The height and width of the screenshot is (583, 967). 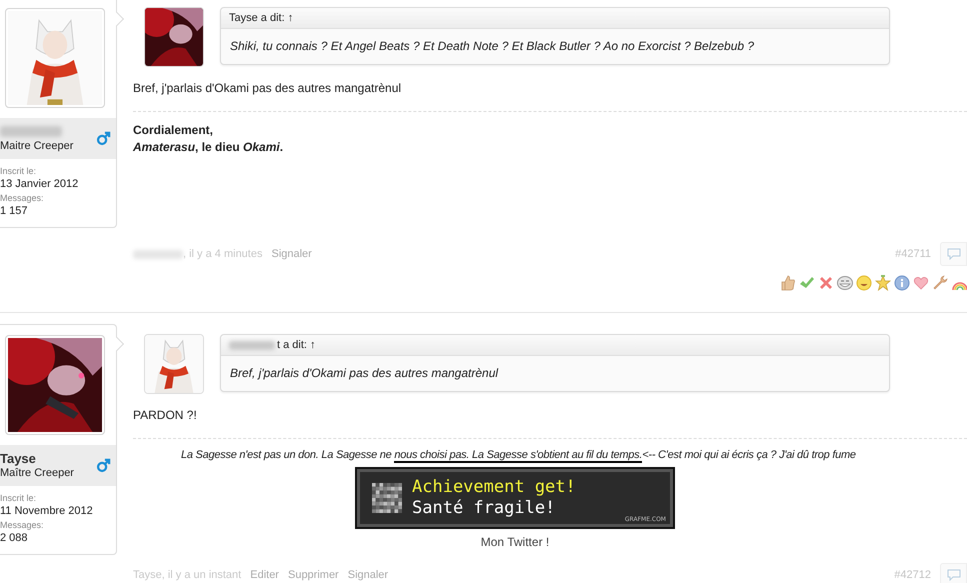 I want to click on joined-date: 11 Novembre 2012, so click(x=47, y=511).